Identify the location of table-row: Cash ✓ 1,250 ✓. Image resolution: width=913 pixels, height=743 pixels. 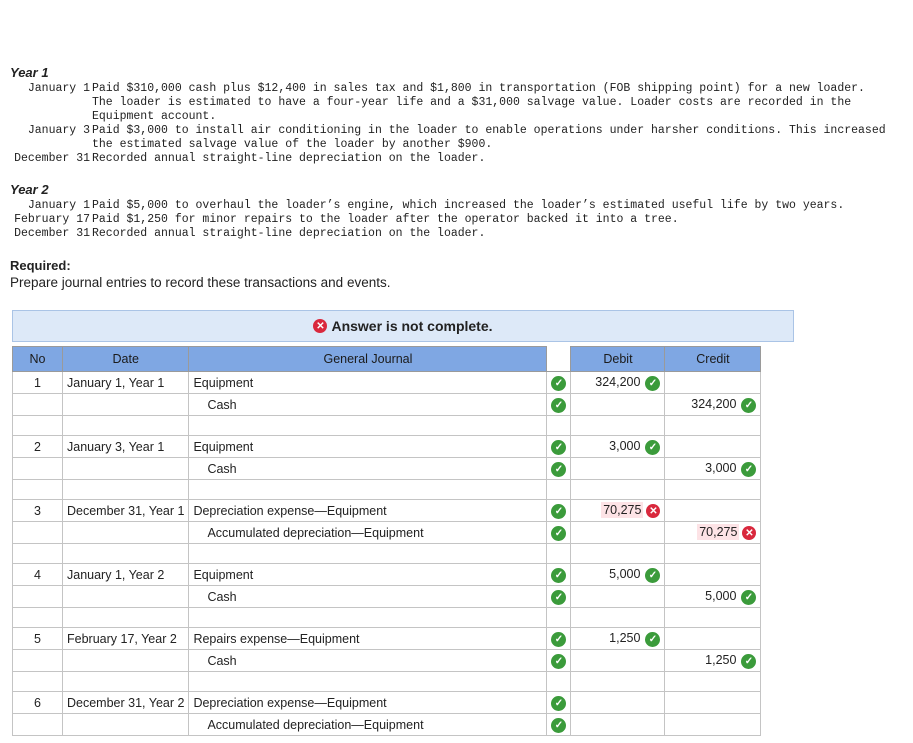
(387, 660).